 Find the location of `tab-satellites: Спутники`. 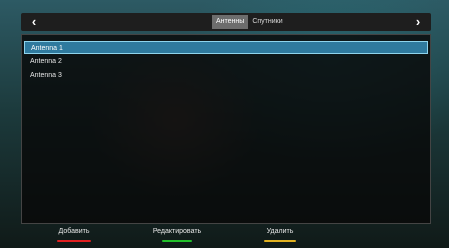

tab-satellites: Спутники is located at coordinates (267, 22).